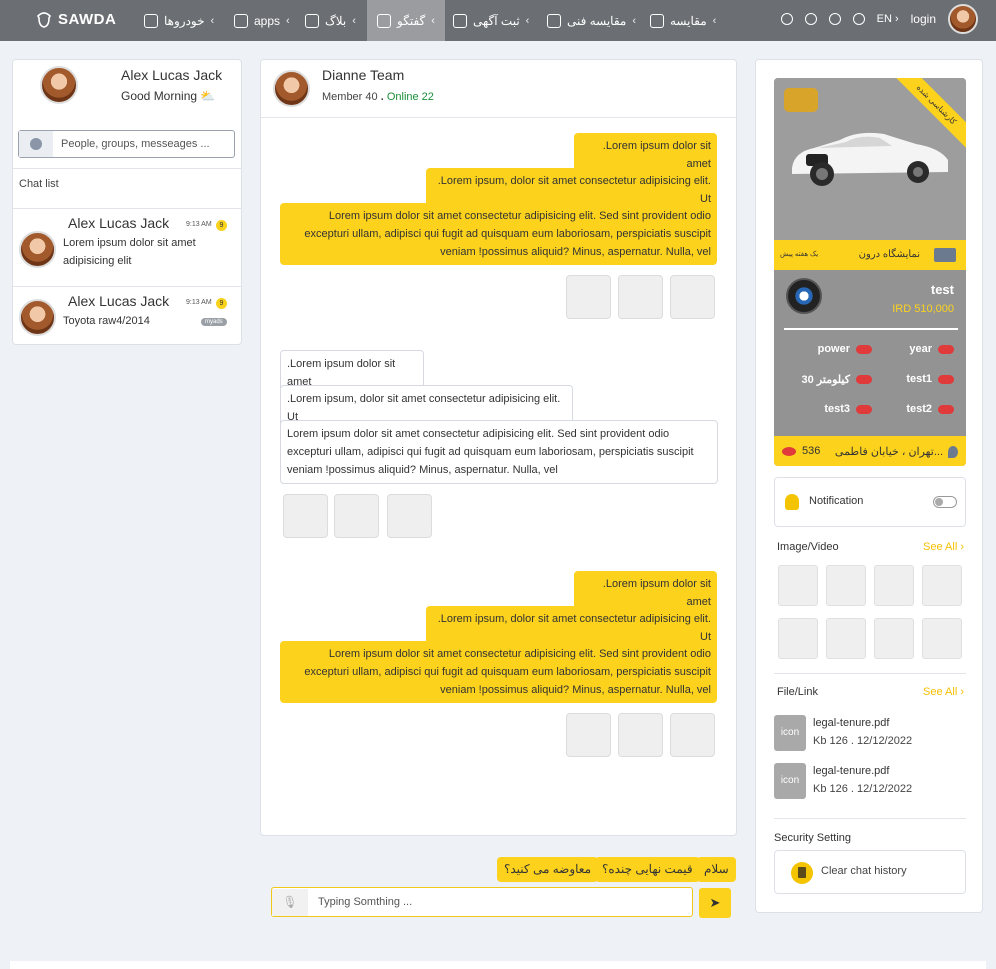 The width and height of the screenshot is (996, 969). What do you see at coordinates (312, 20) in the screenshot?
I see `blog-icon` at bounding box center [312, 20].